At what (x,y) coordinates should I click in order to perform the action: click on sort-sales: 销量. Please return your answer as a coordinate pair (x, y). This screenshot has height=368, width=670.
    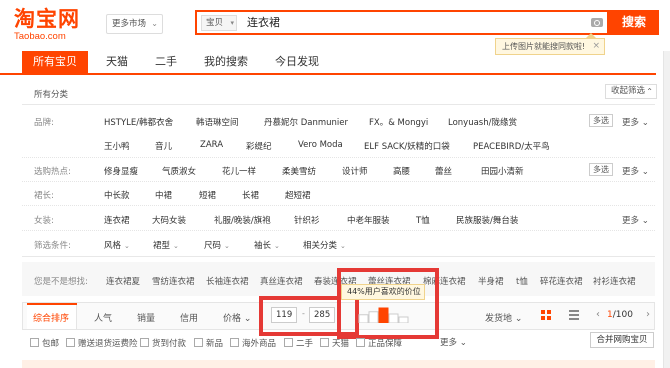
    Looking at the image, I should click on (146, 317).